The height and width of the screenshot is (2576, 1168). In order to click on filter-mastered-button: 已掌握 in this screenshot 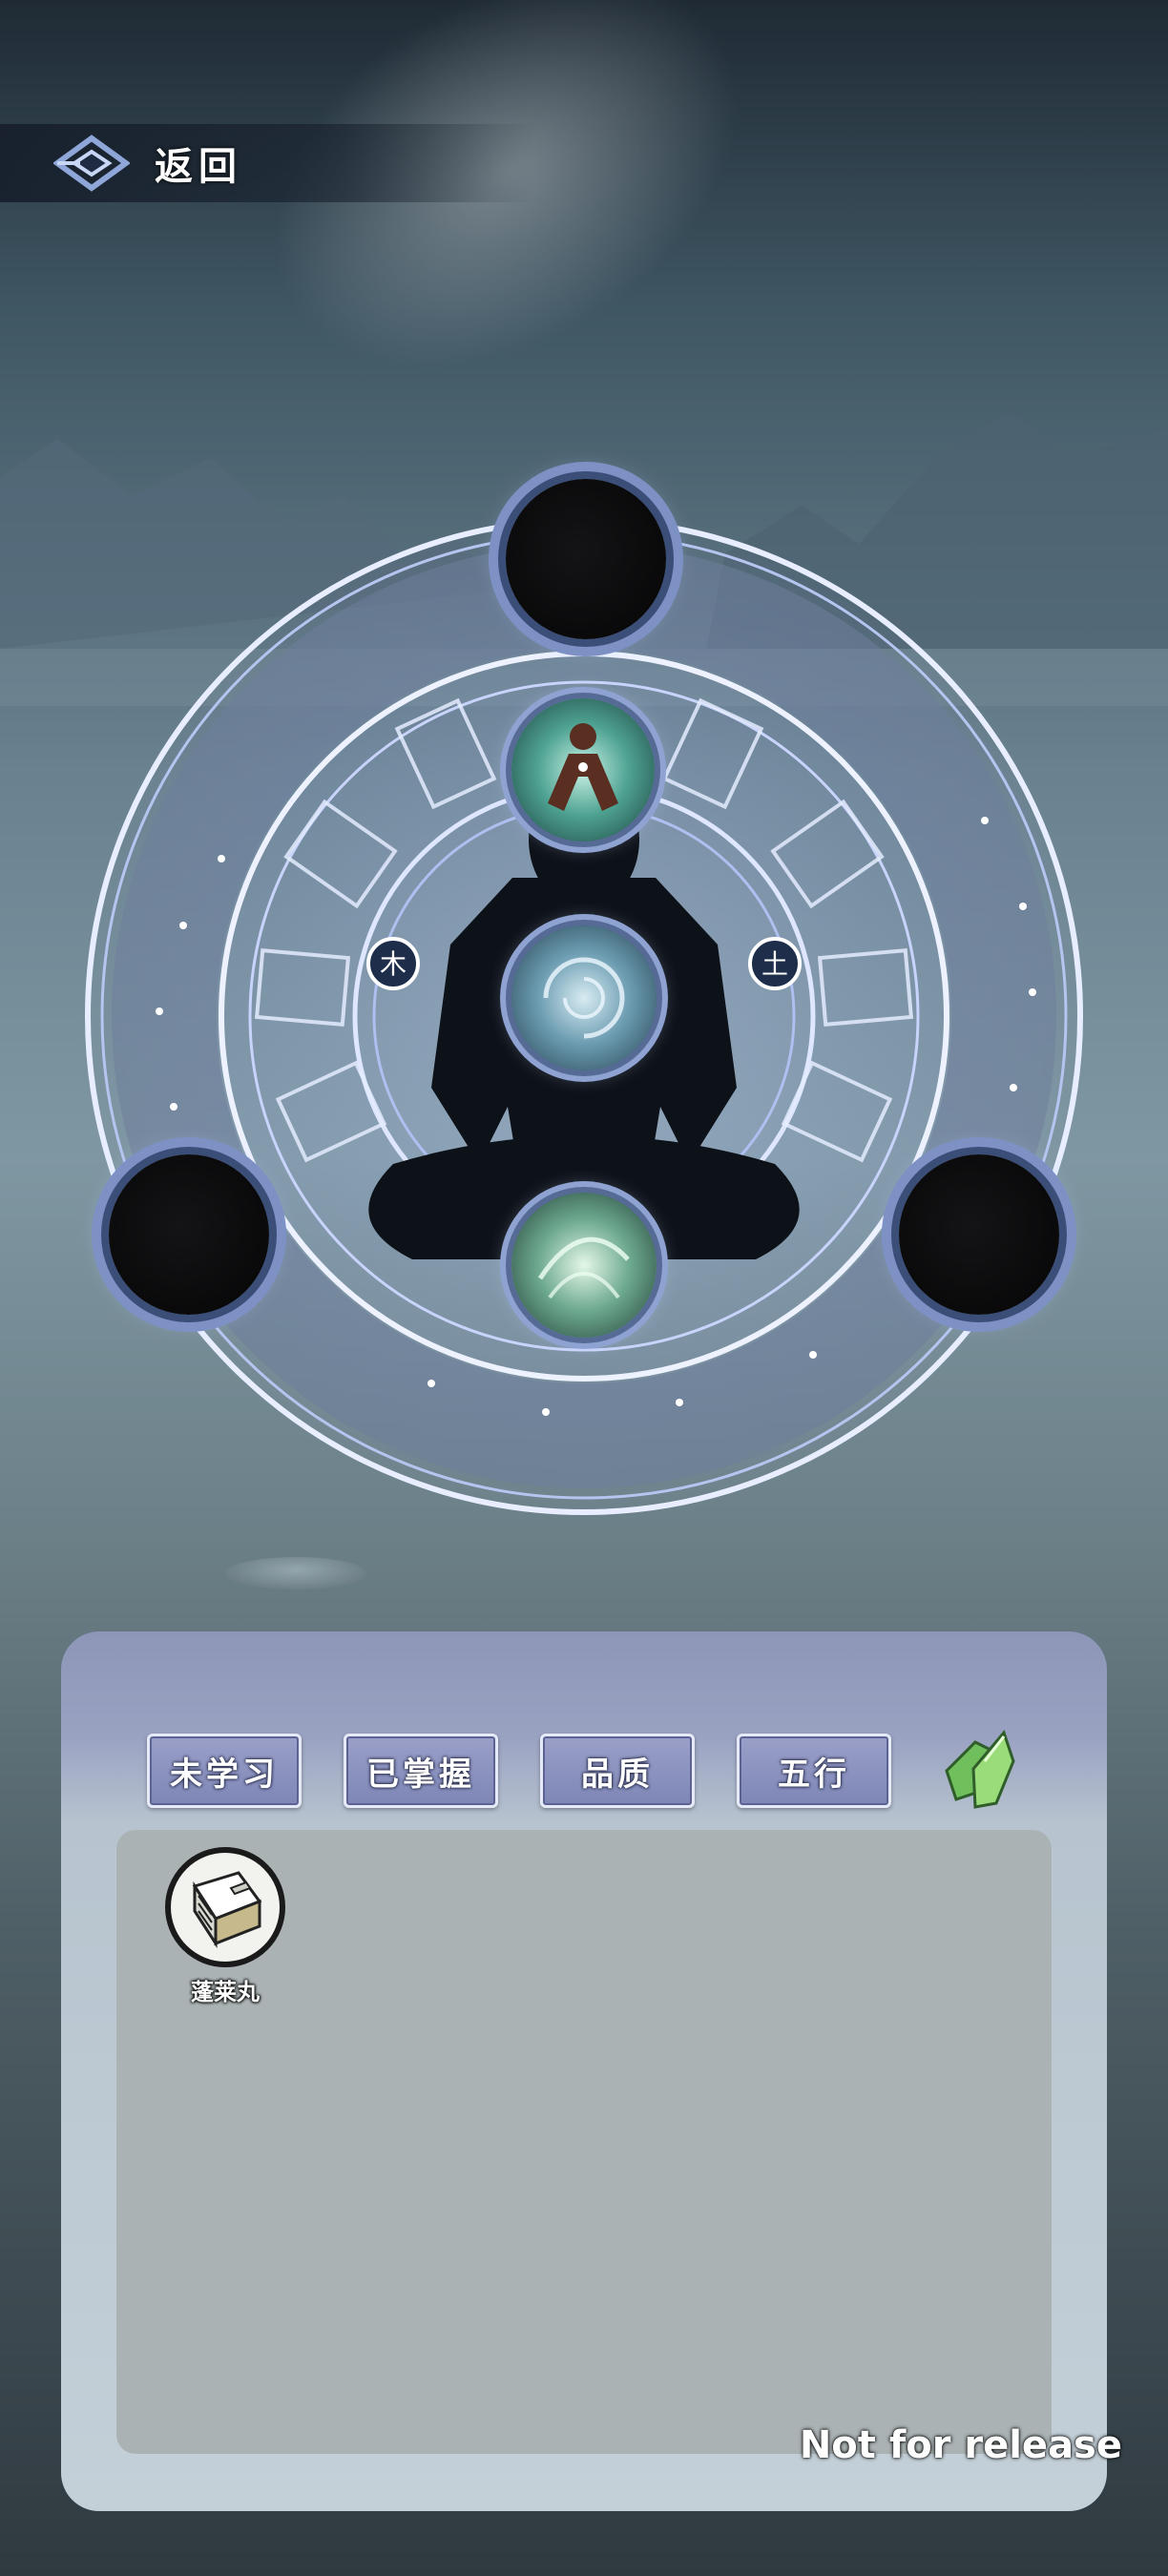, I will do `click(421, 1771)`.